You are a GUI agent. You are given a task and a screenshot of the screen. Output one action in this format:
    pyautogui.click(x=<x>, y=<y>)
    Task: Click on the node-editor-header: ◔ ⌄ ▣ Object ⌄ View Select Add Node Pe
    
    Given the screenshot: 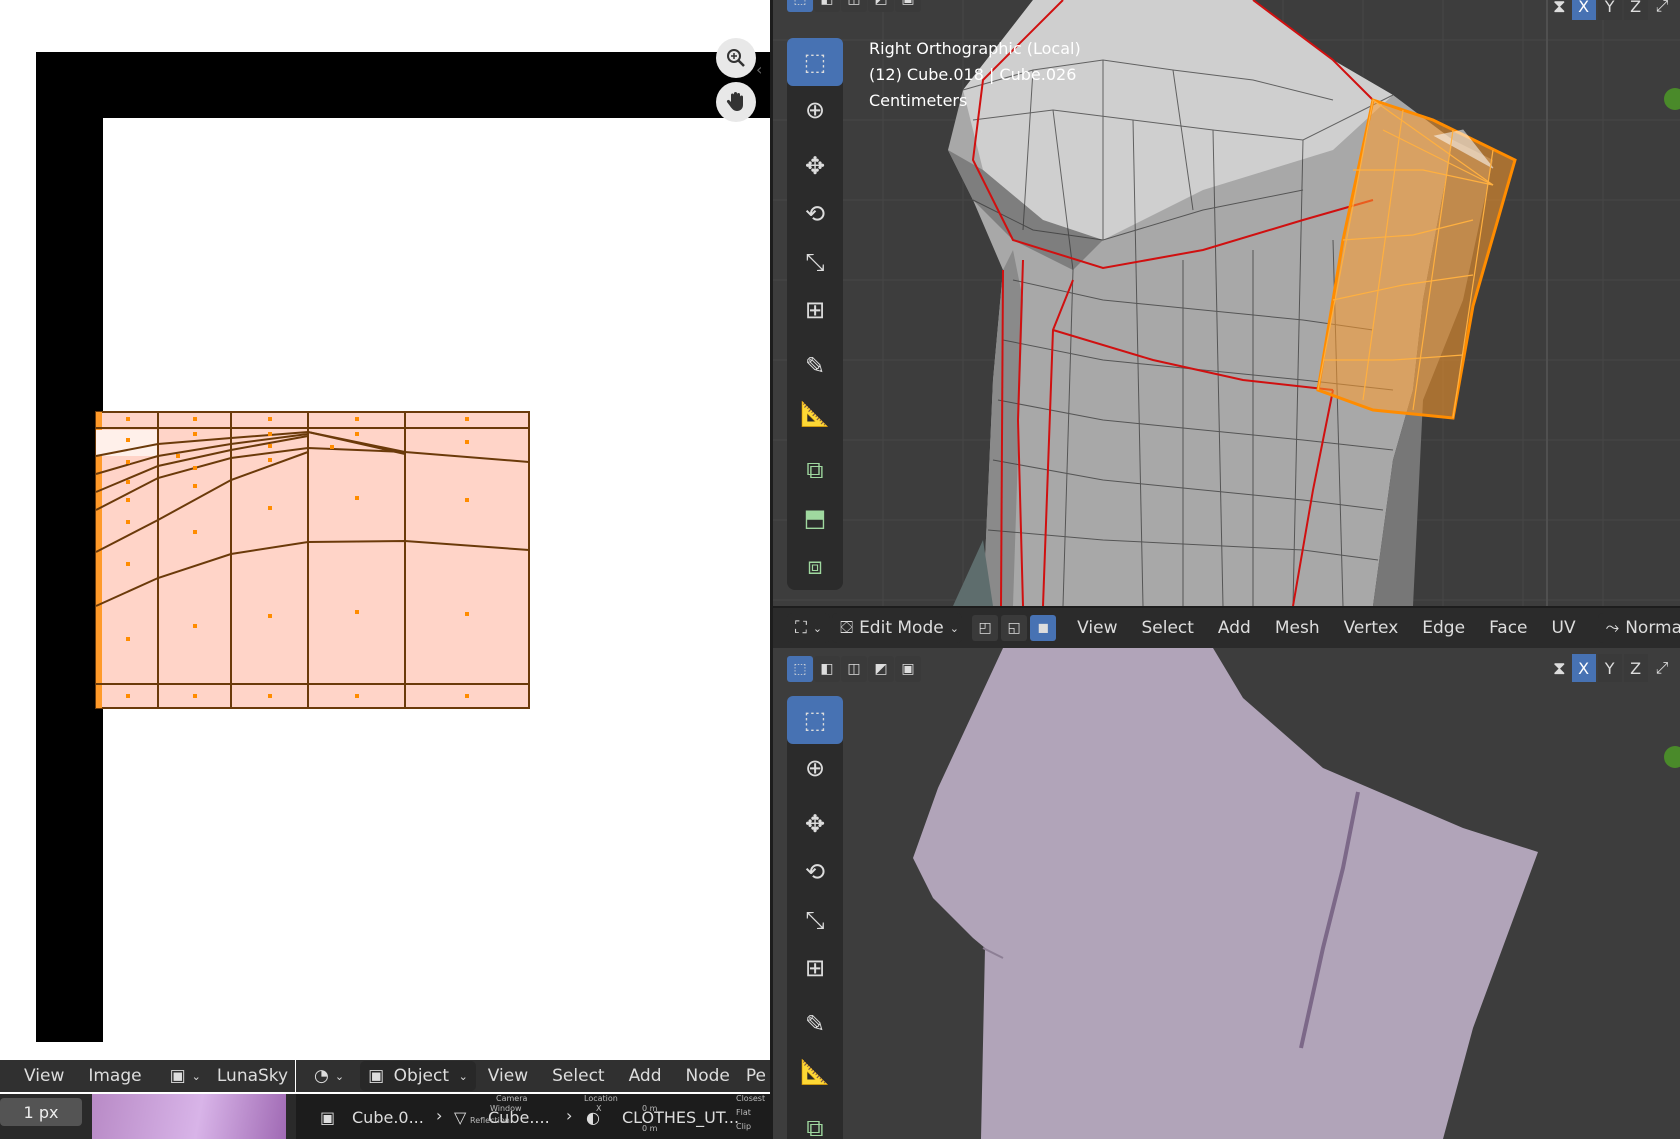 What is the action you would take?
    pyautogui.click(x=533, y=1076)
    